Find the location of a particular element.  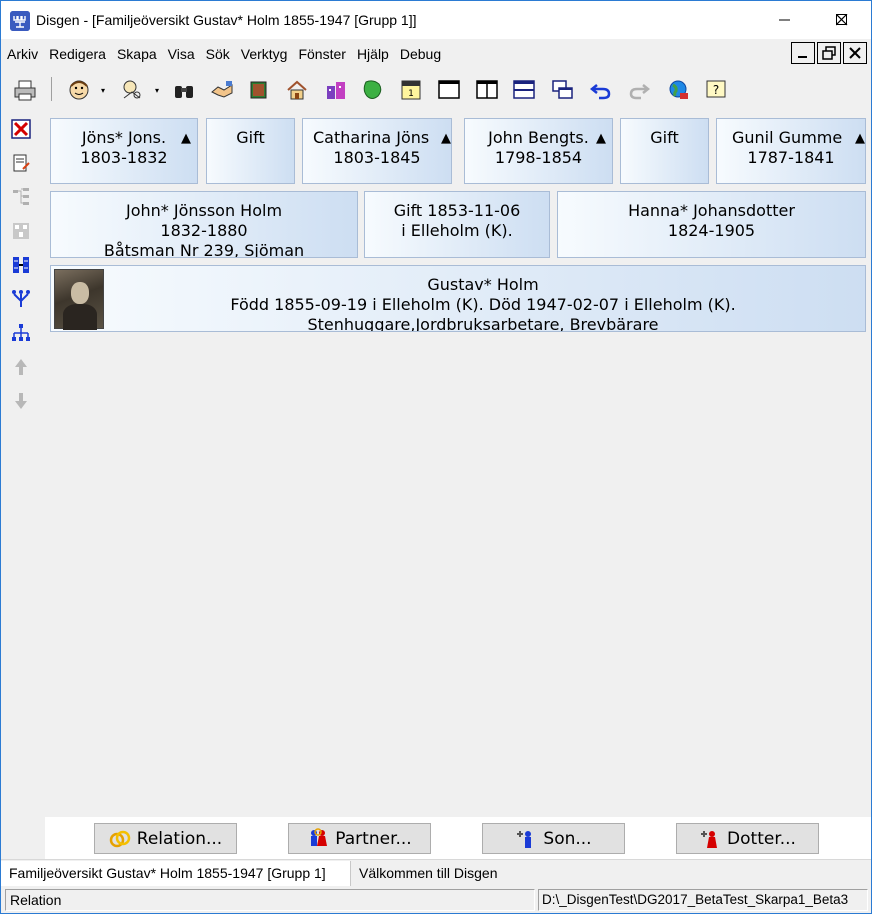

person-photo is located at coordinates (79, 299).